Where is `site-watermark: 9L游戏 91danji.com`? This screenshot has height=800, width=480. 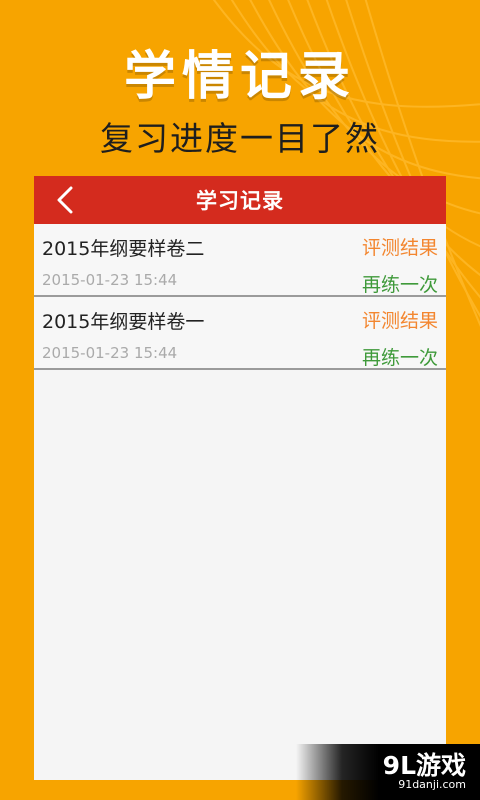 site-watermark: 9L游戏 91danji.com is located at coordinates (388, 772).